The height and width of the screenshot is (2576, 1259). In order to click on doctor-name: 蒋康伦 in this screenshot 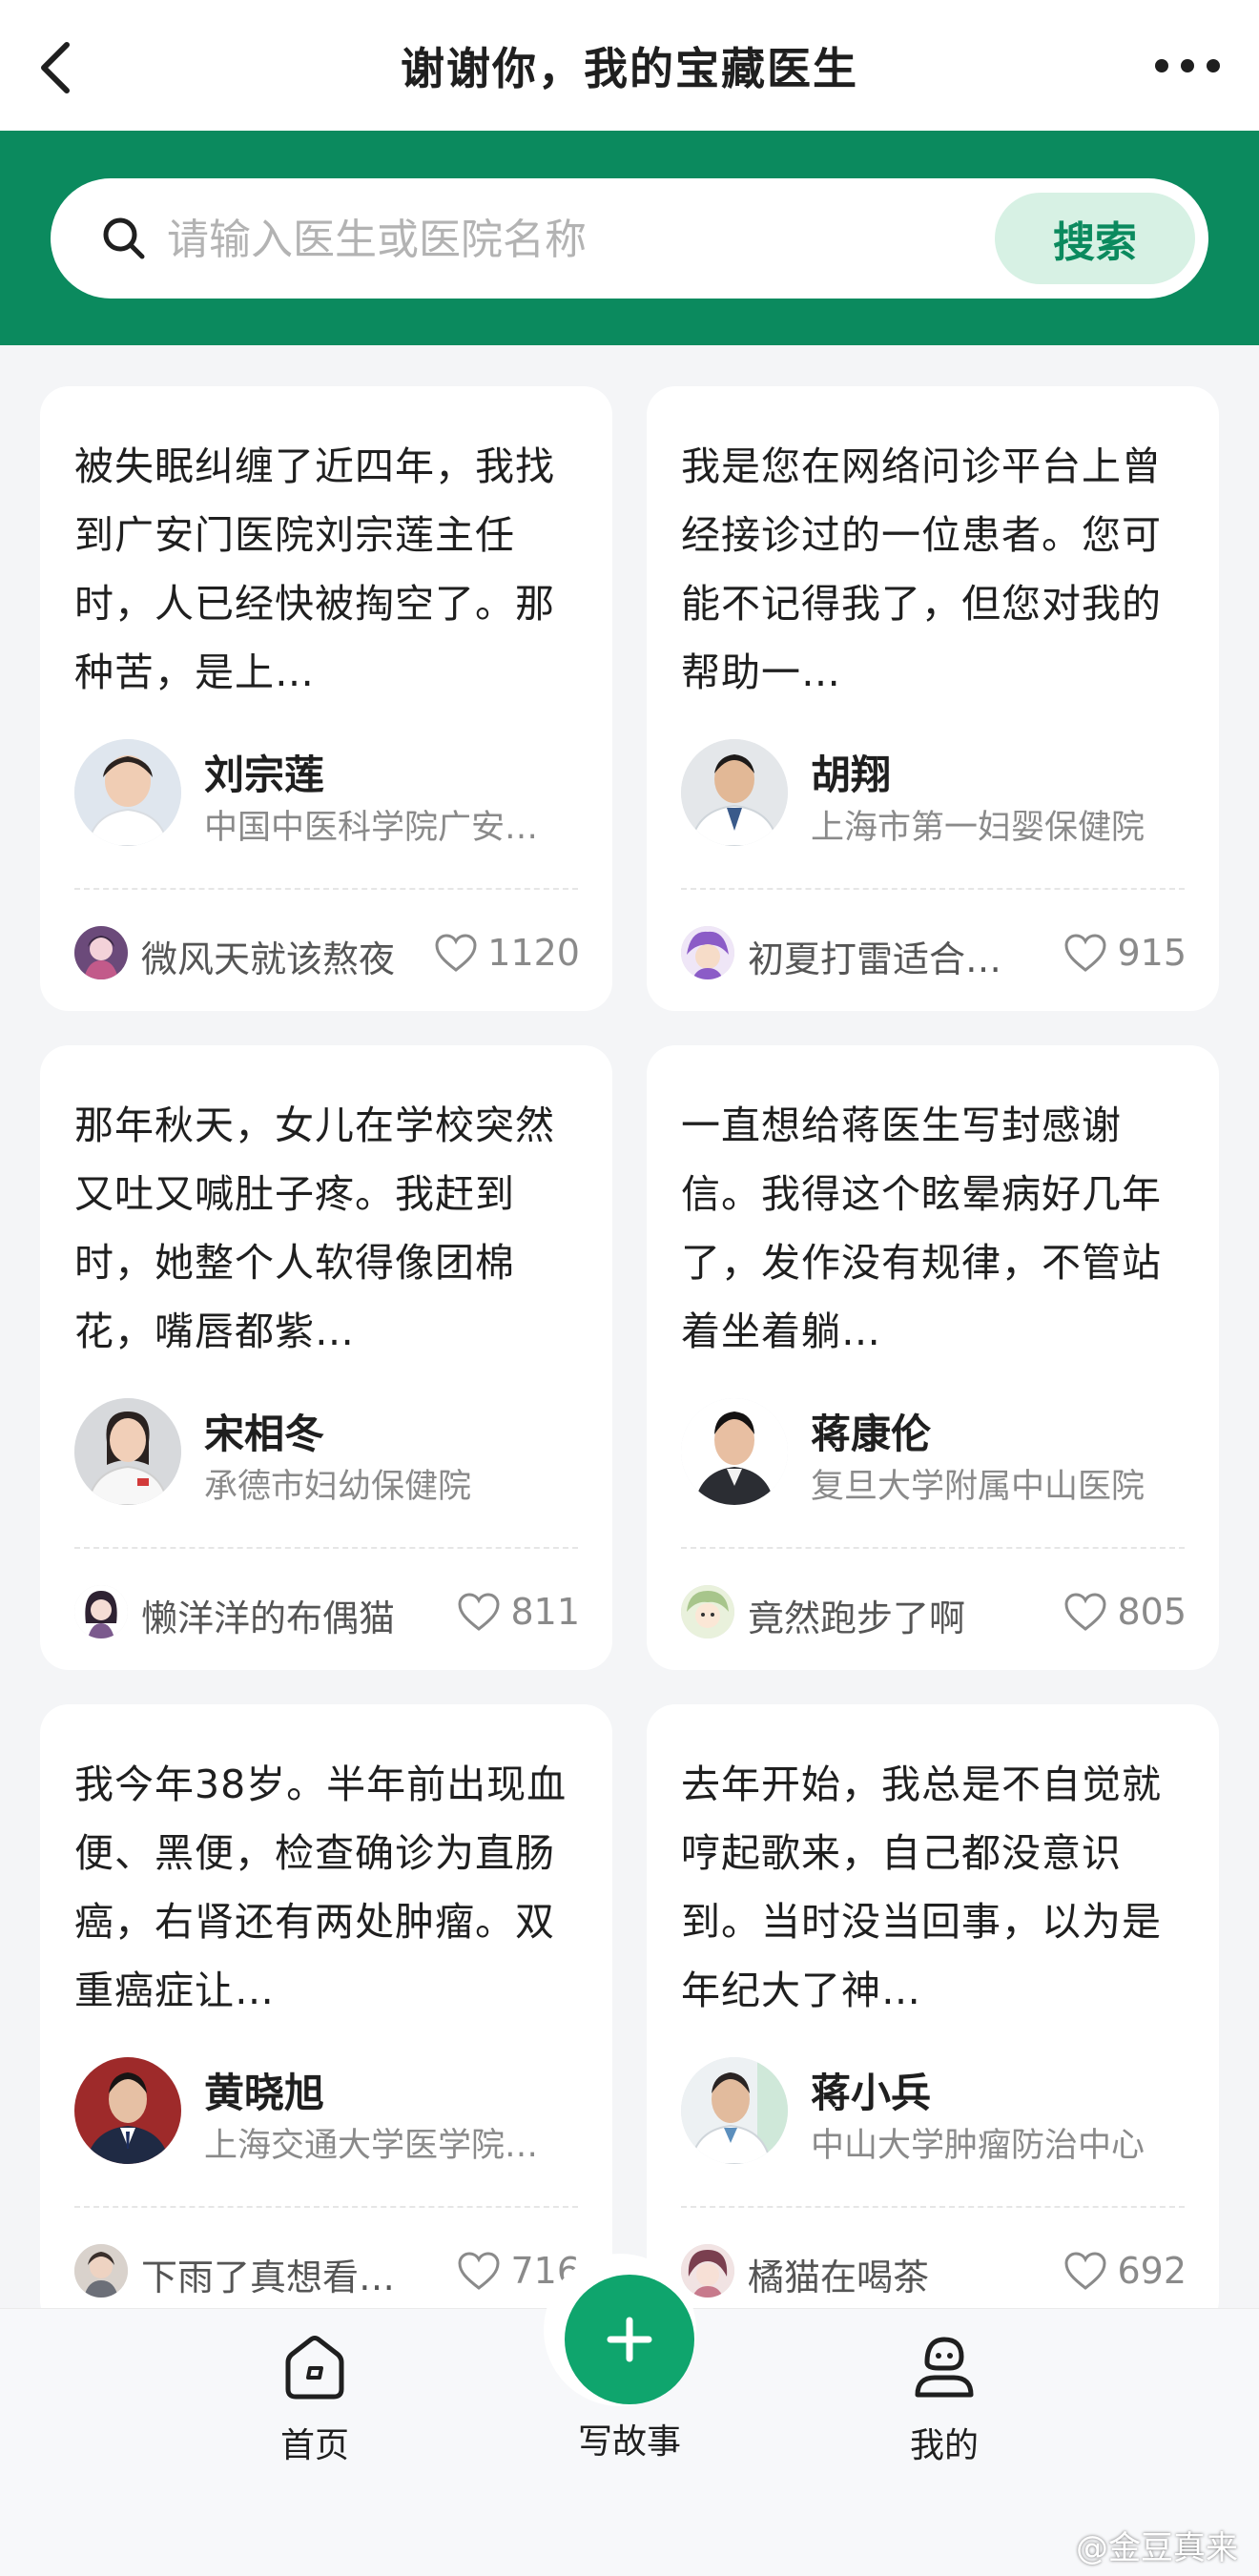, I will do `click(871, 1434)`.